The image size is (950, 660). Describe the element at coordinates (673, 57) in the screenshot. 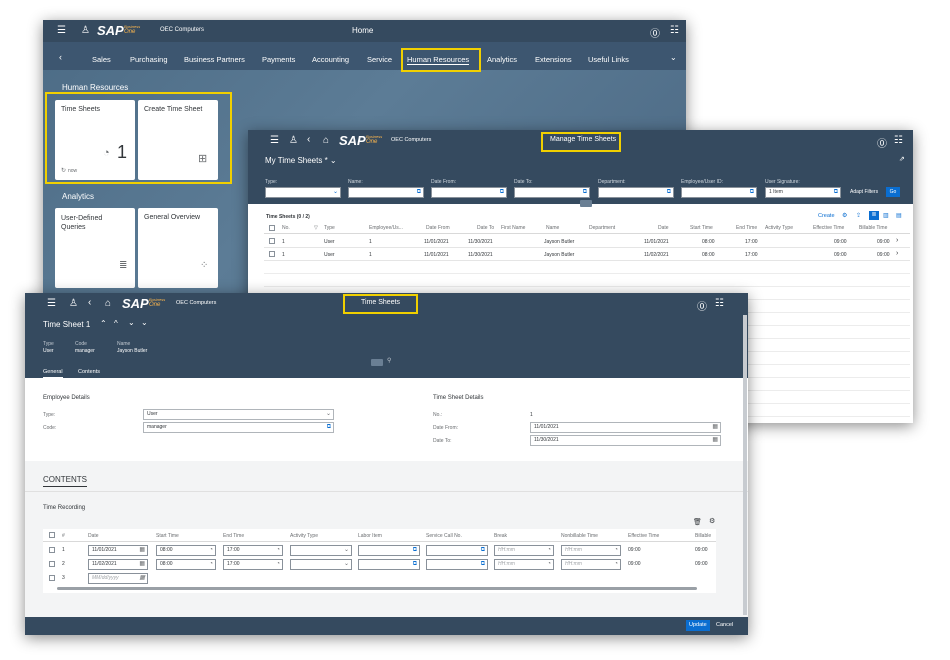

I see `nav-more-icon: ⌄` at that location.